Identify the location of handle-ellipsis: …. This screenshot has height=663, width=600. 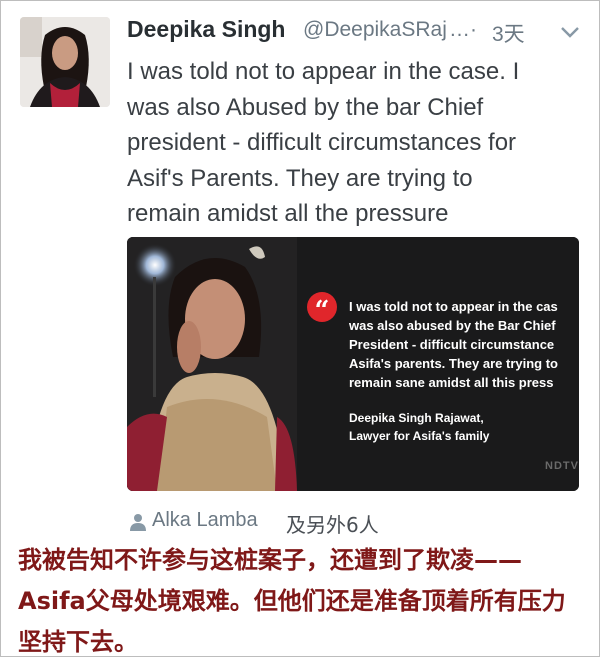
(459, 29).